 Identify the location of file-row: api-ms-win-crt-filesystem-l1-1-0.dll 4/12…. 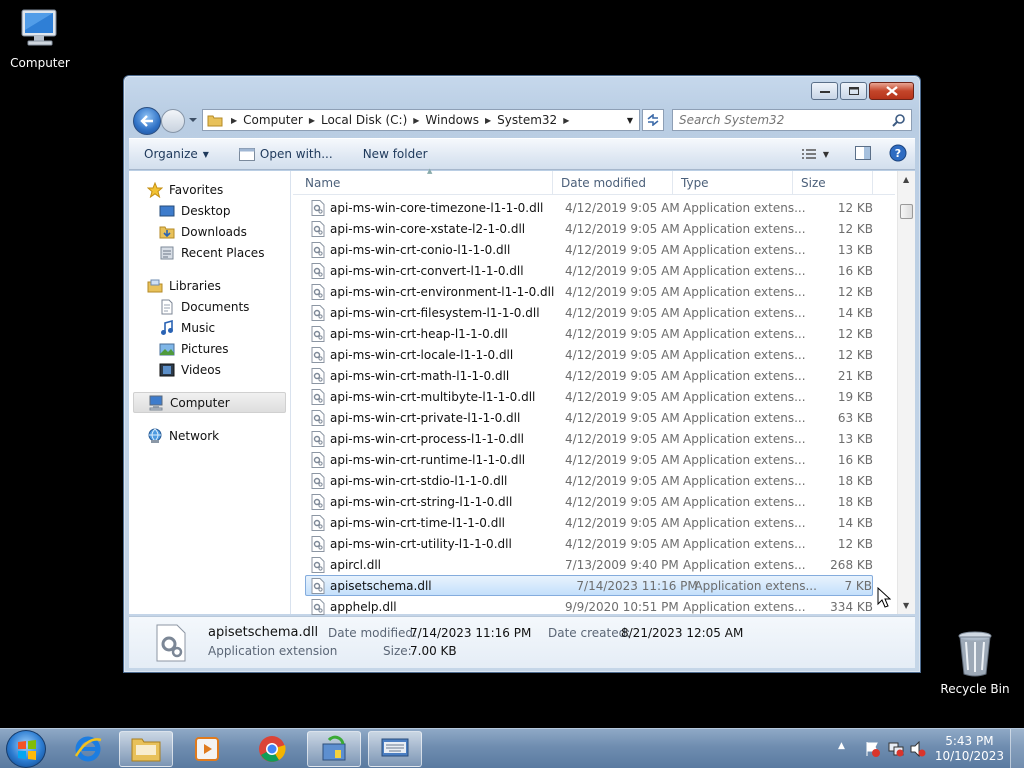
(593, 312).